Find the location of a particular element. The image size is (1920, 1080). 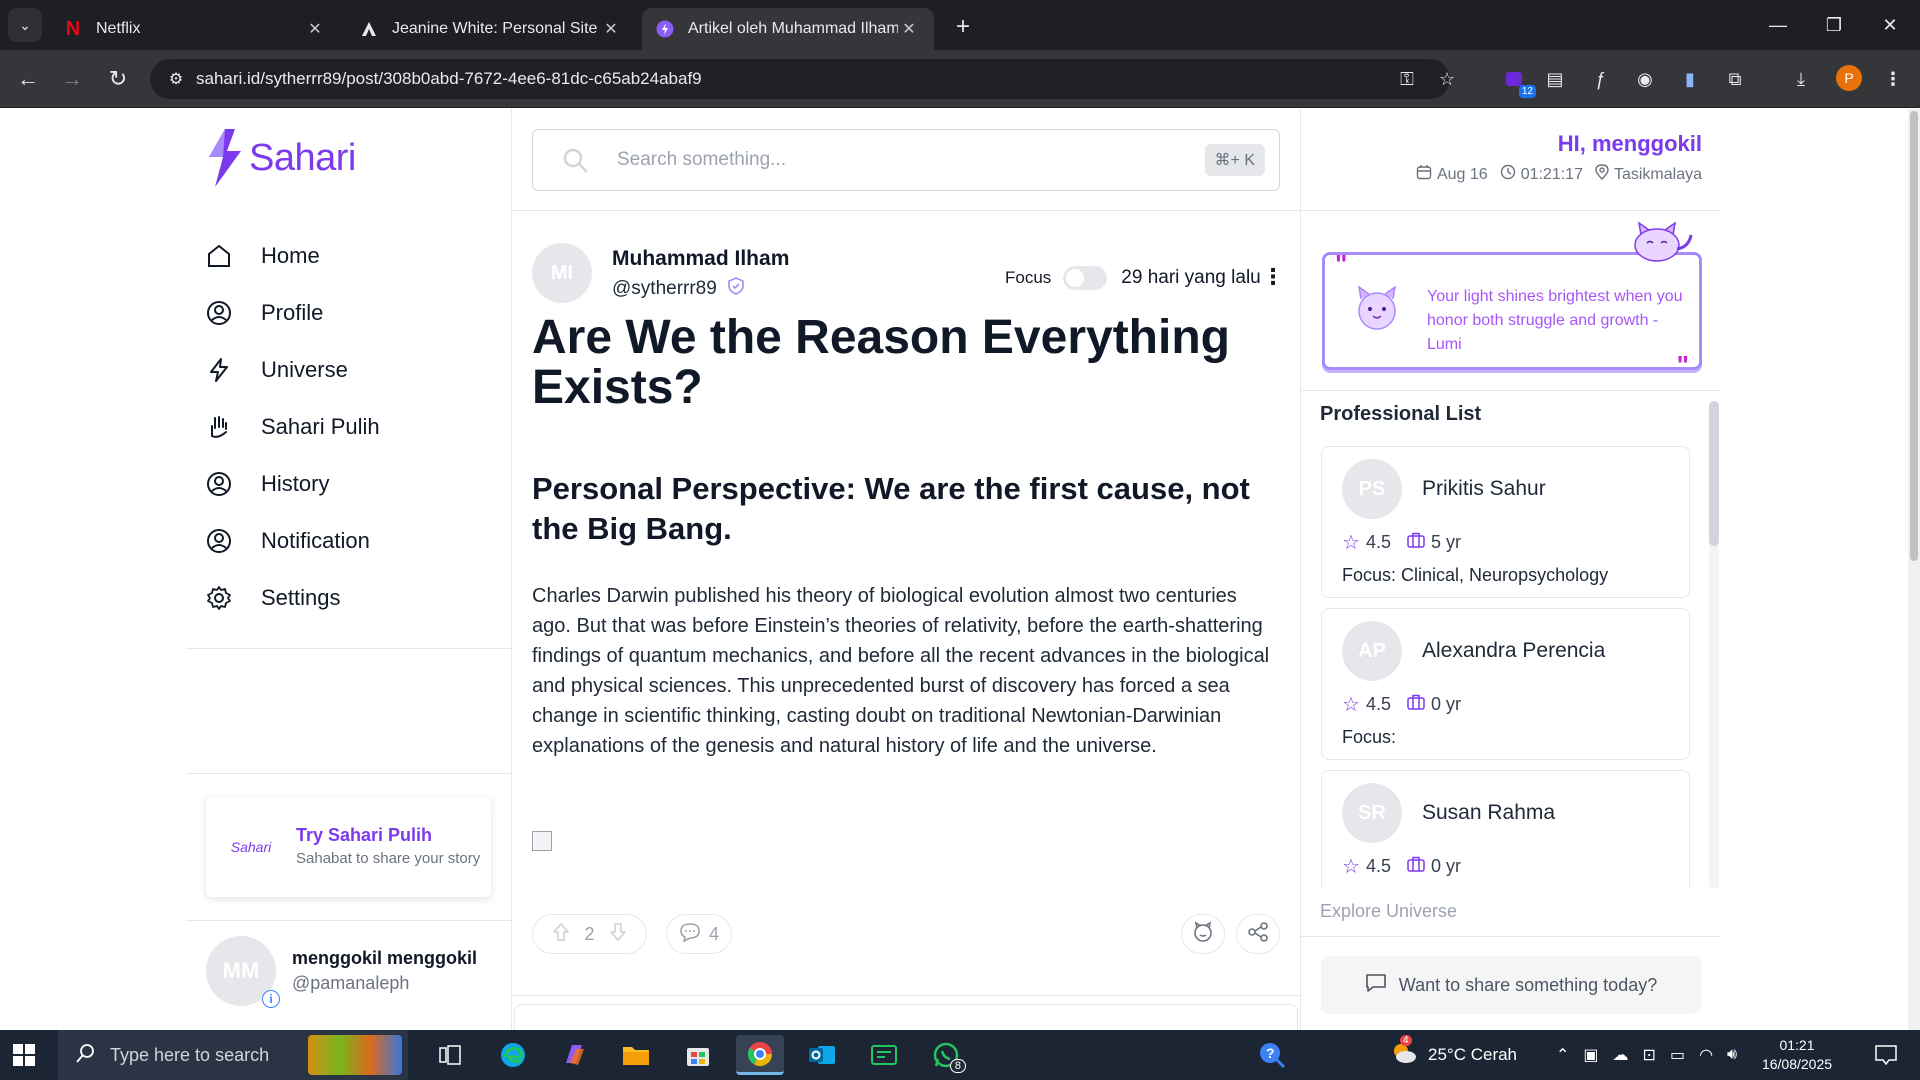

whatsapp-icon: 8 is located at coordinates (946, 1055).